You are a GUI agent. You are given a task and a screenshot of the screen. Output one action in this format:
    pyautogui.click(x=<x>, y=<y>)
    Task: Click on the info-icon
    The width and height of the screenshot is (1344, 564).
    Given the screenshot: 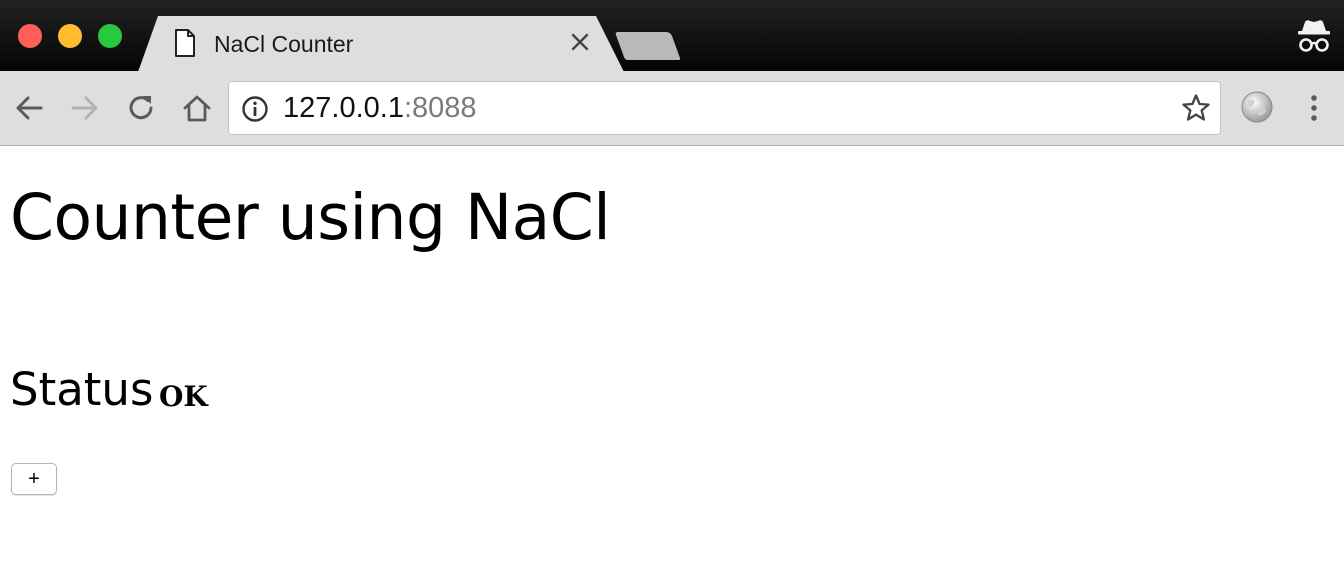 What is the action you would take?
    pyautogui.click(x=255, y=111)
    